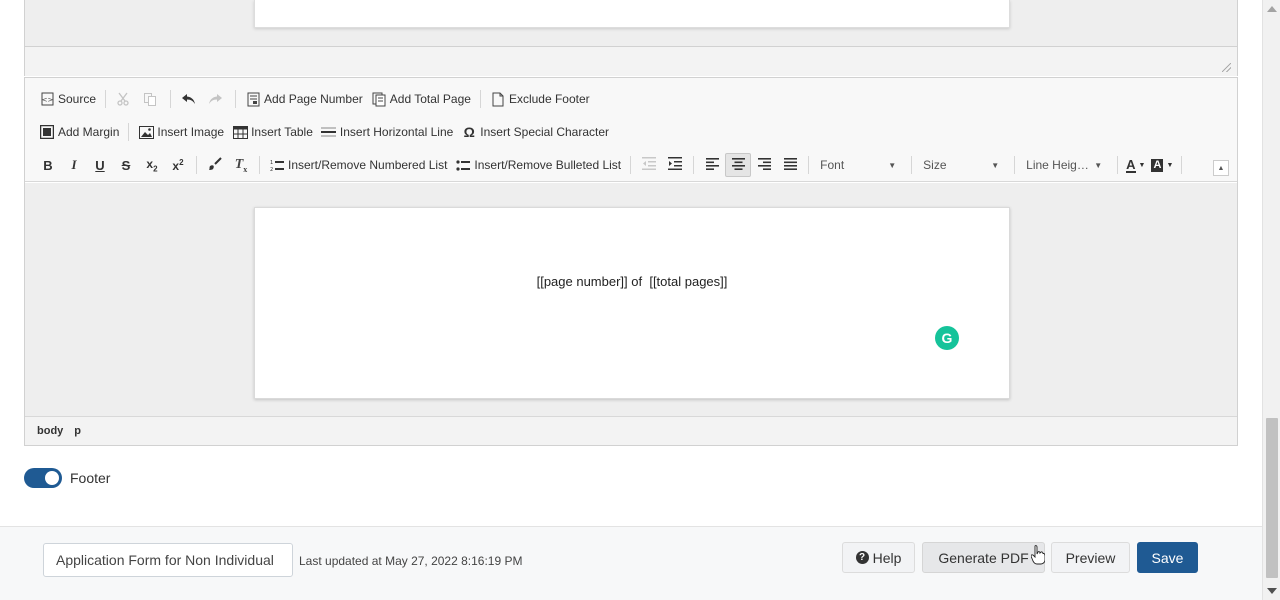 Image resolution: width=1280 pixels, height=600 pixels. Describe the element at coordinates (862, 557) in the screenshot. I see `question-circle-icon: ?` at that location.